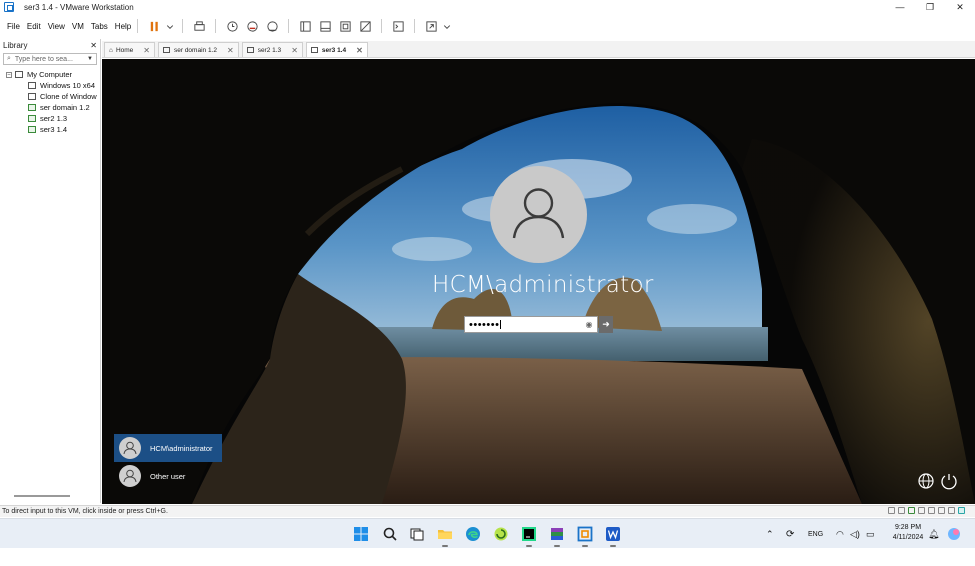  I want to click on taskbar-pycharm, so click(529, 536).